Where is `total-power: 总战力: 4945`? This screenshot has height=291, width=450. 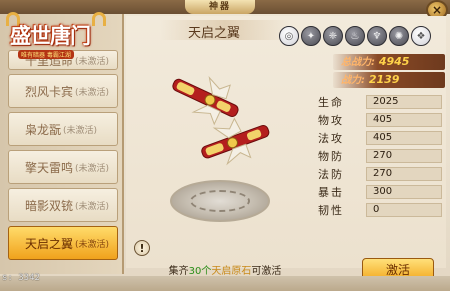 total-power: 总战力: 4945 is located at coordinates (389, 62).